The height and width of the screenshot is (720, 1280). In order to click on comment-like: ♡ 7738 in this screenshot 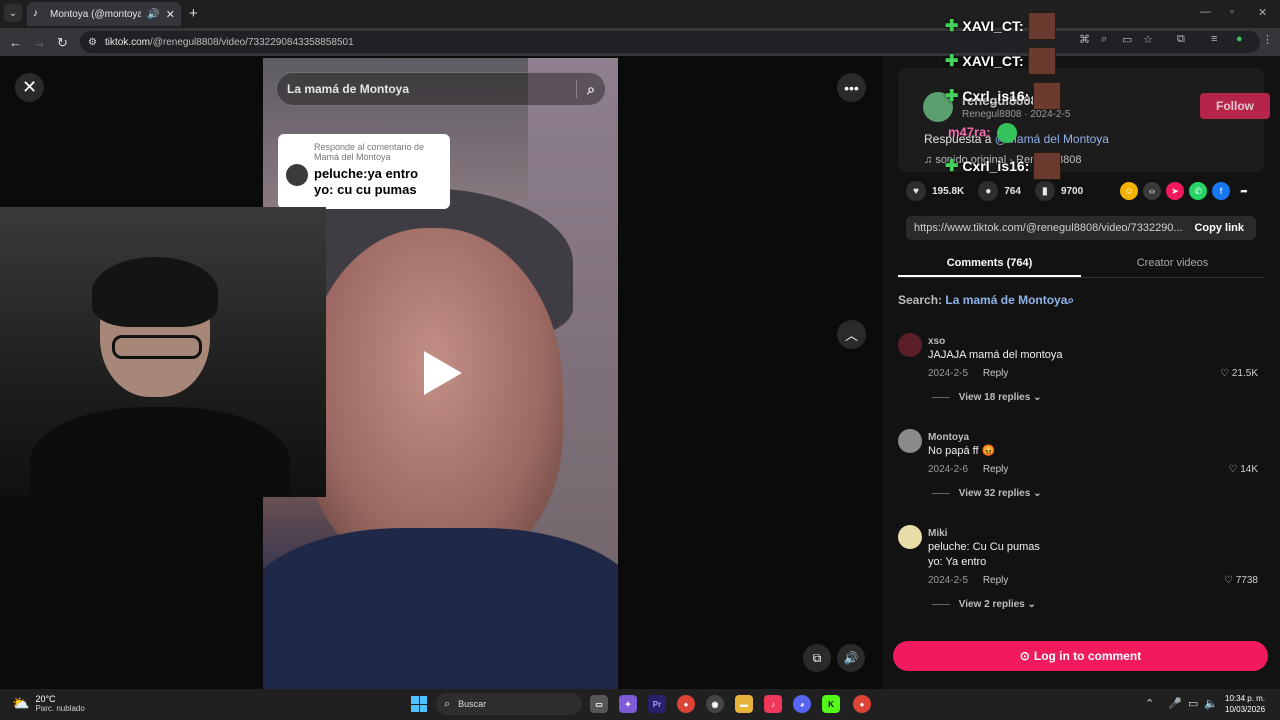, I will do `click(1241, 580)`.